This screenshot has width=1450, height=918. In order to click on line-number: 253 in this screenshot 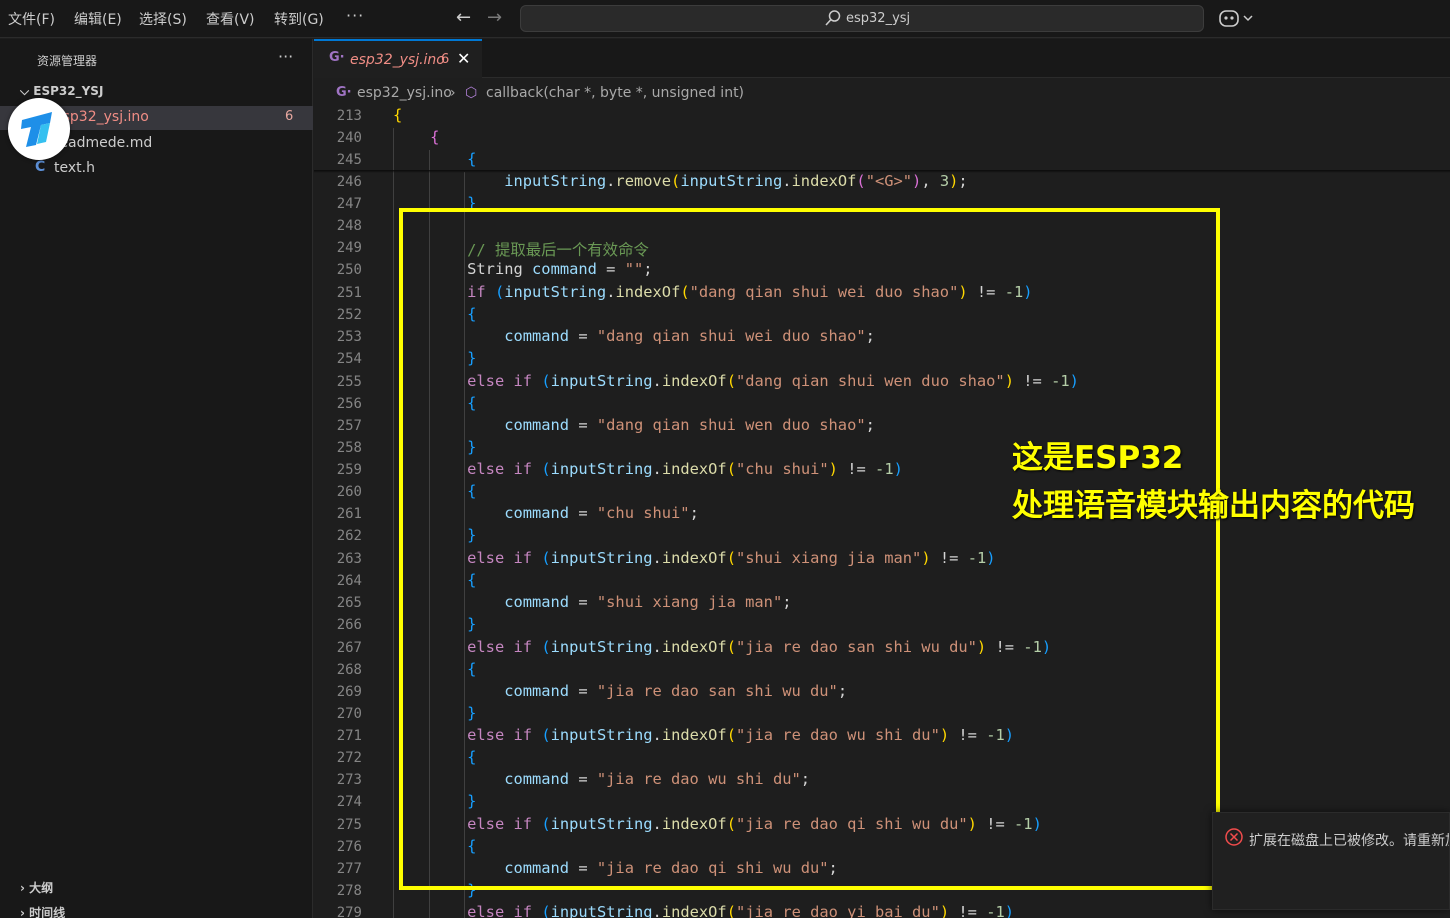, I will do `click(349, 337)`.